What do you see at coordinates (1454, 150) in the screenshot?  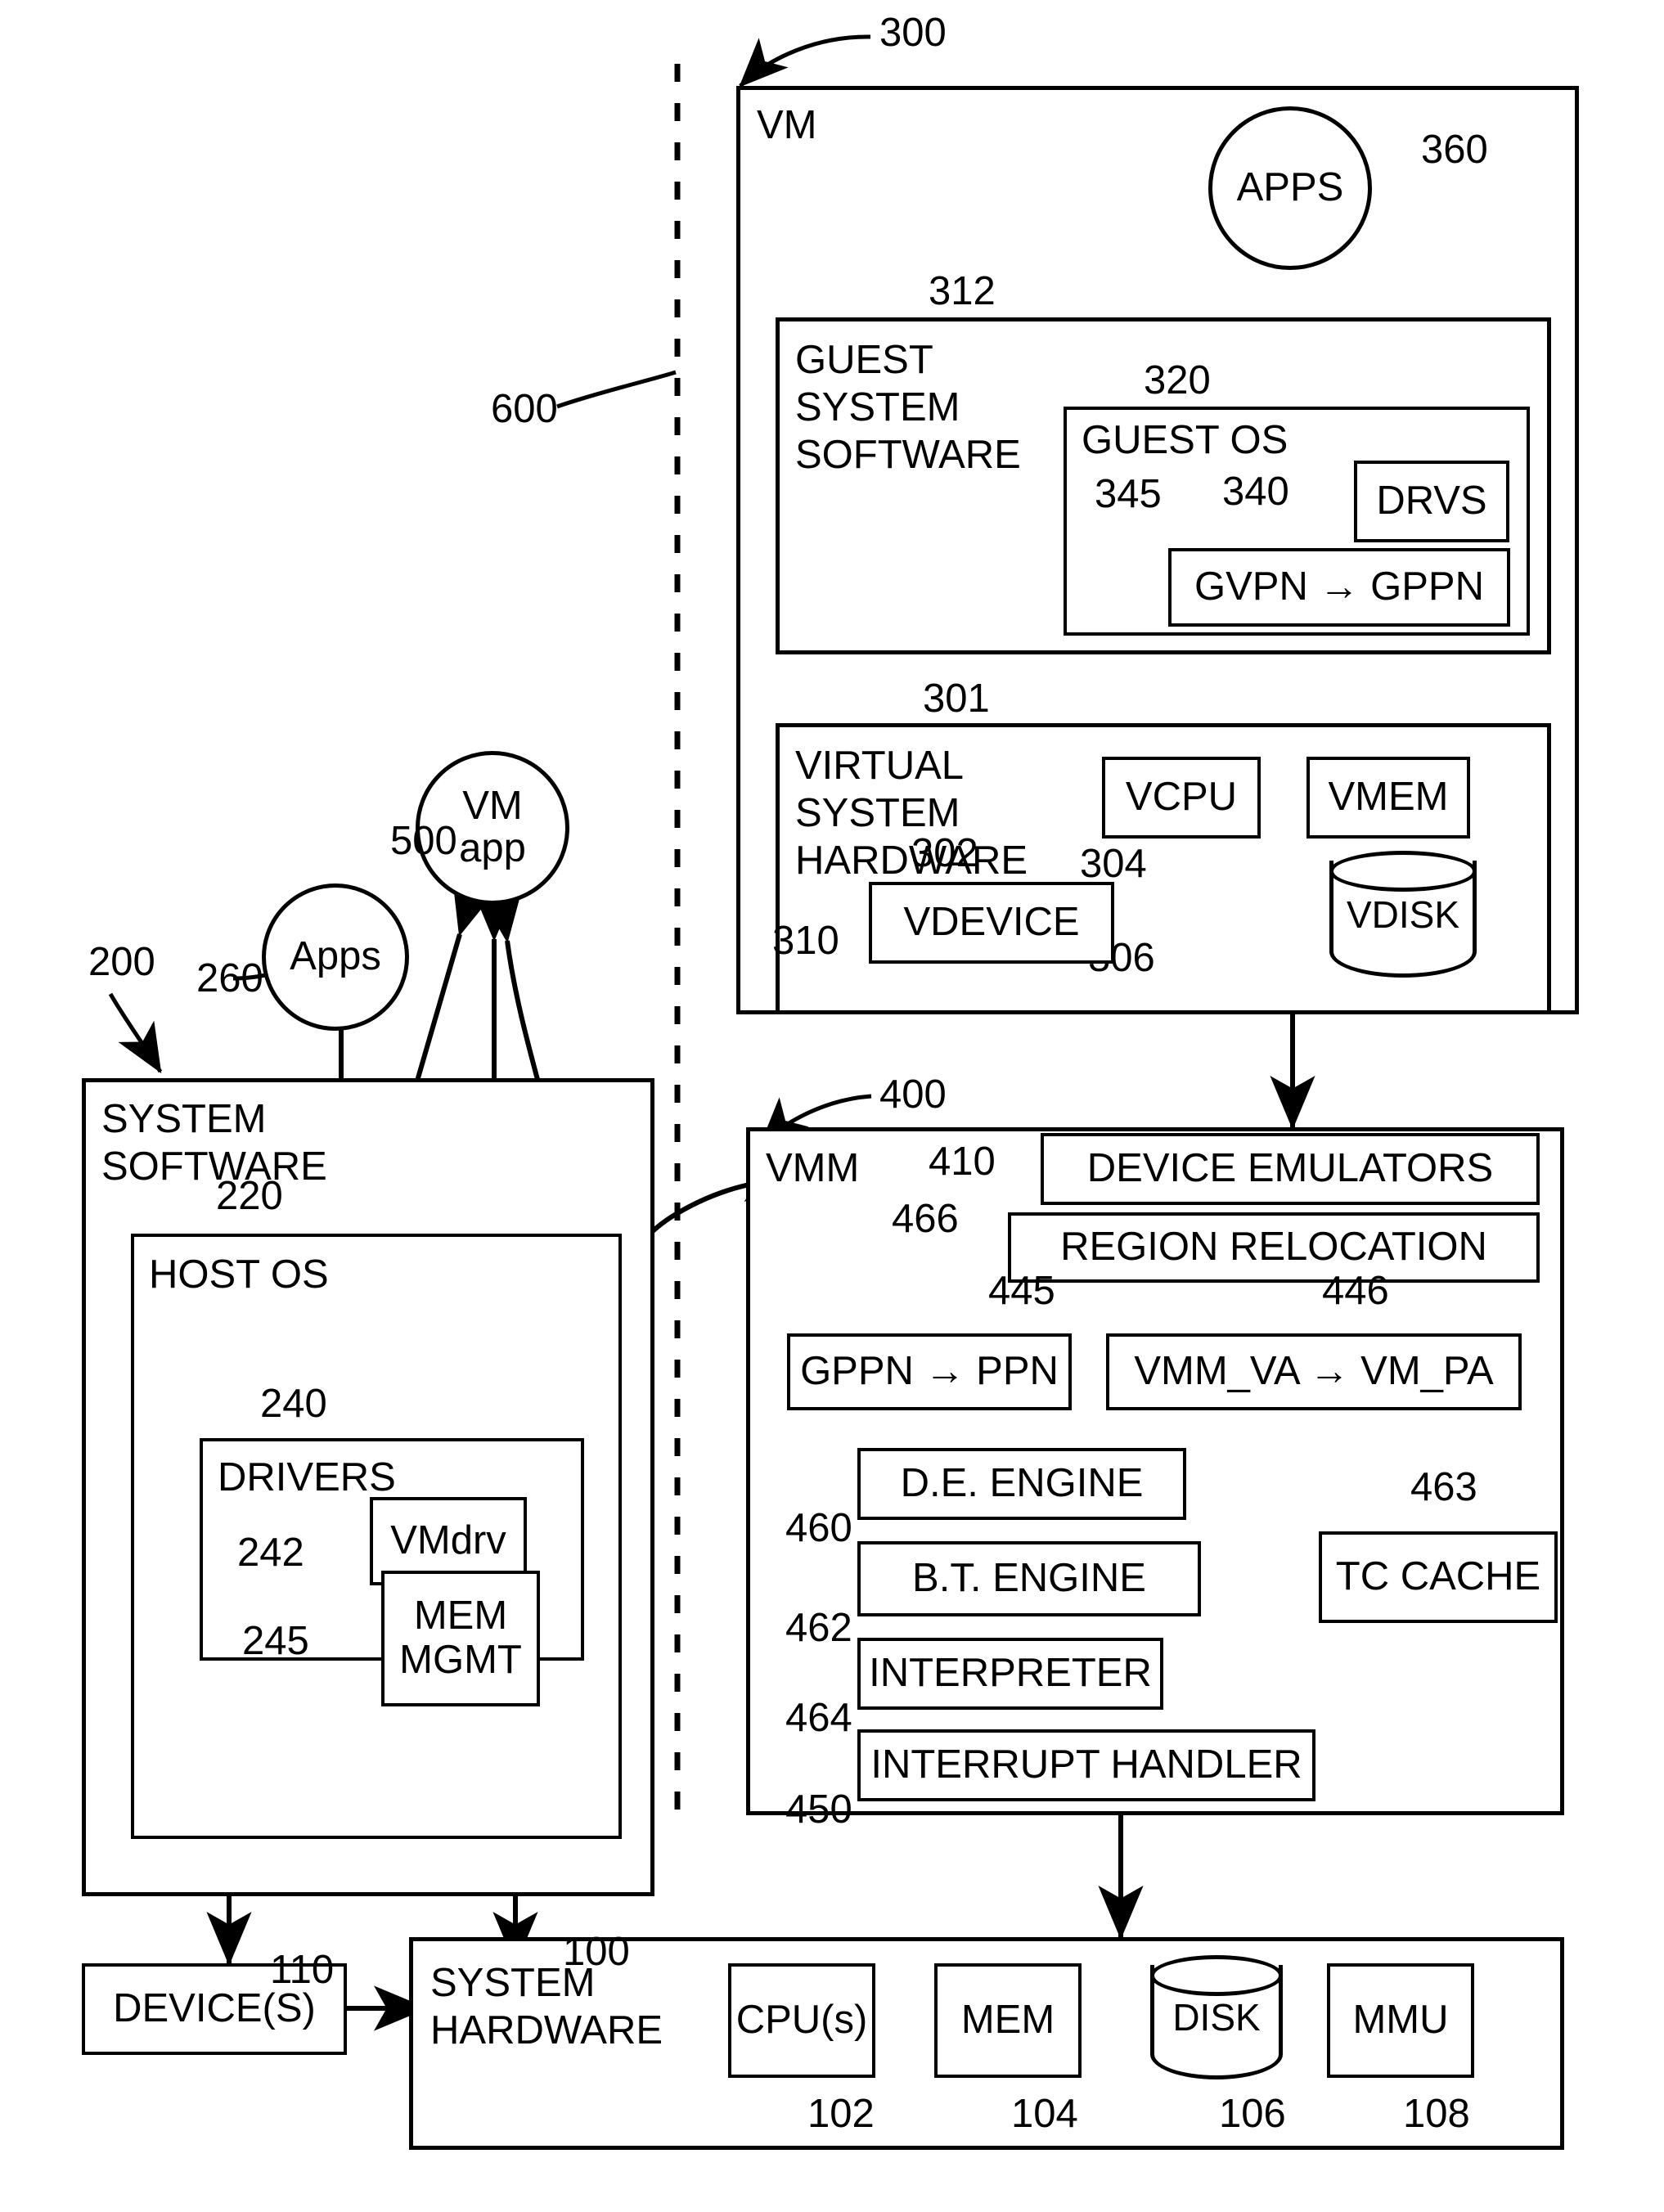 I see `ref-360: 360` at bounding box center [1454, 150].